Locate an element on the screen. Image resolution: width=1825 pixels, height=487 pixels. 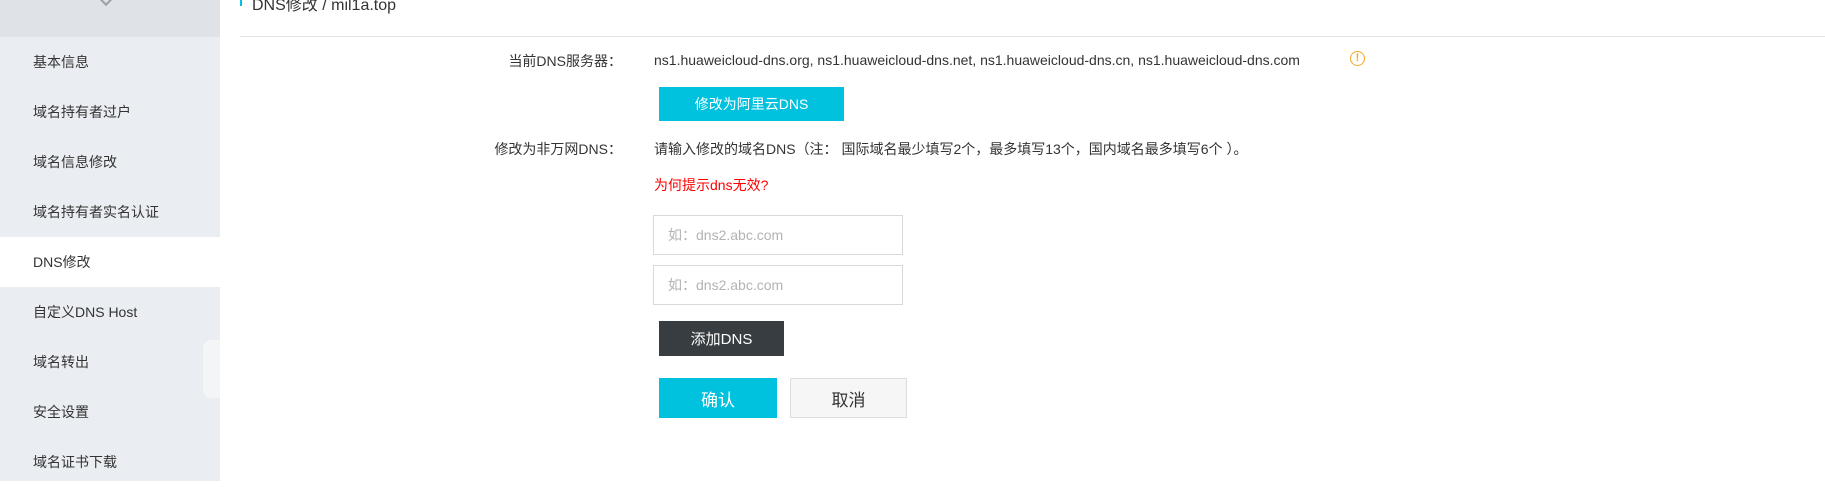
current-dns-label: 当前DNS服务器： is located at coordinates (565, 61).